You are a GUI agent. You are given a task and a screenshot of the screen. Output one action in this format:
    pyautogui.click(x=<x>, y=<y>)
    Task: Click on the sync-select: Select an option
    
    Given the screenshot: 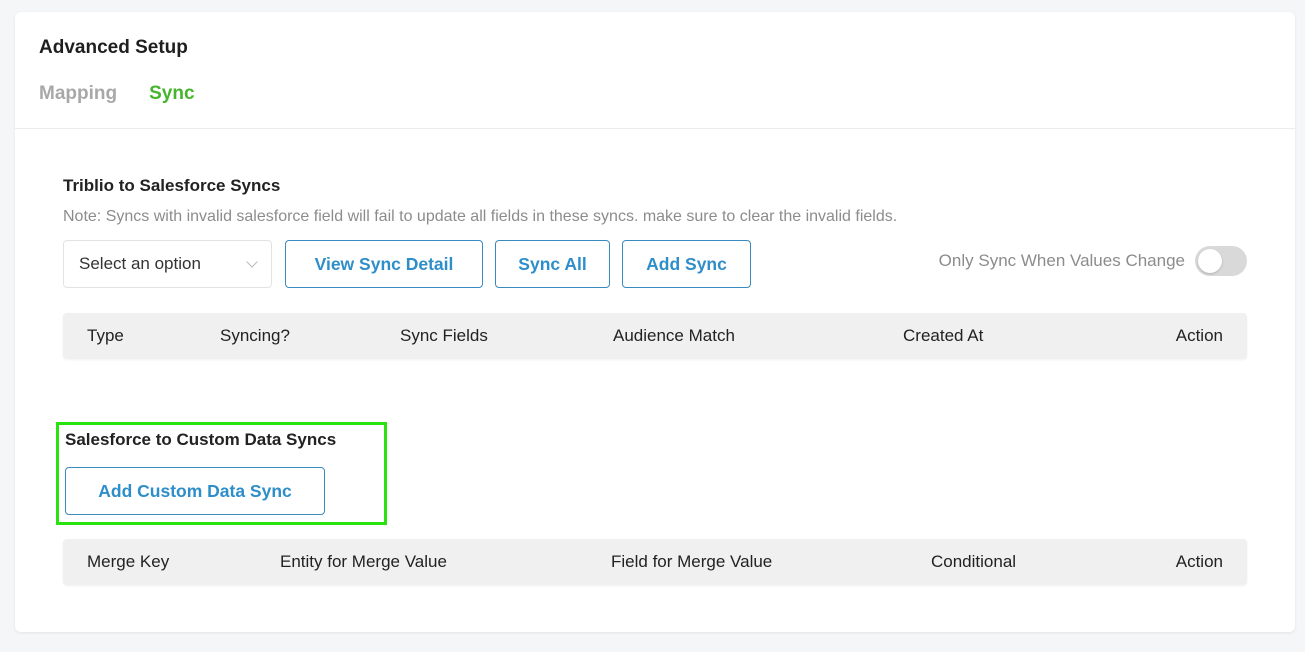 What is the action you would take?
    pyautogui.click(x=167, y=264)
    